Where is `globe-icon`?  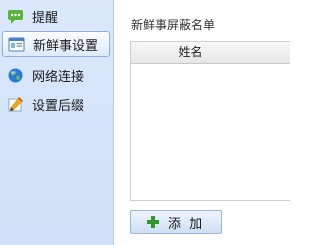
globe-icon is located at coordinates (15, 75).